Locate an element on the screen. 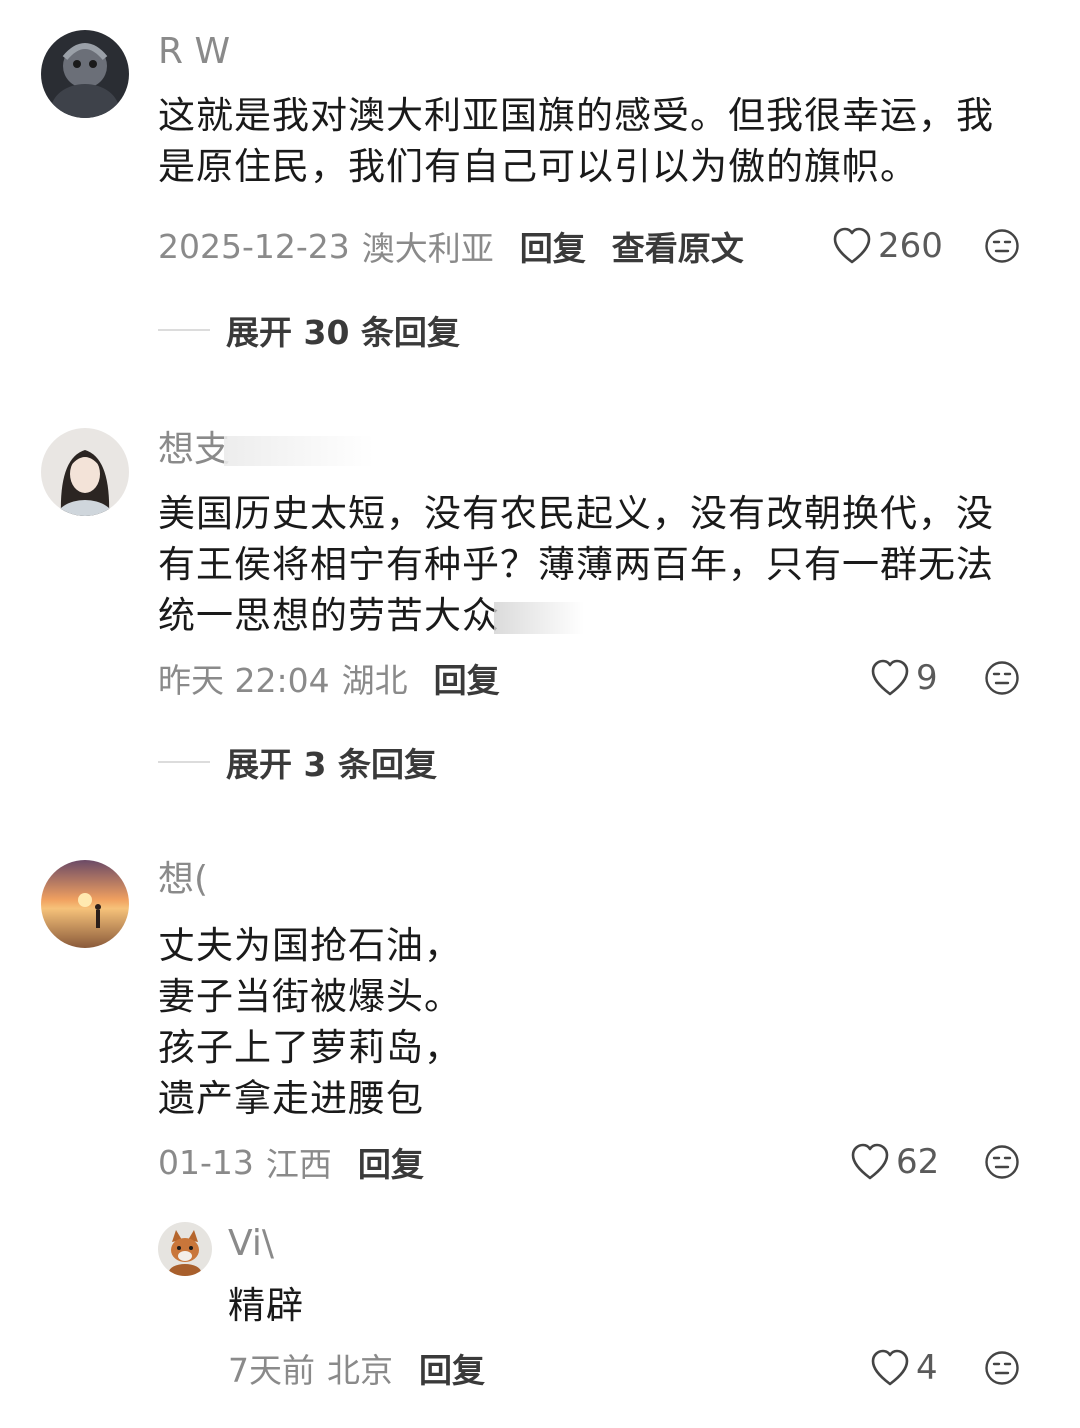 Image resolution: width=1080 pixels, height=1428 pixels. comment-meta: 01-13 江西 回复 is located at coordinates (291, 1162).